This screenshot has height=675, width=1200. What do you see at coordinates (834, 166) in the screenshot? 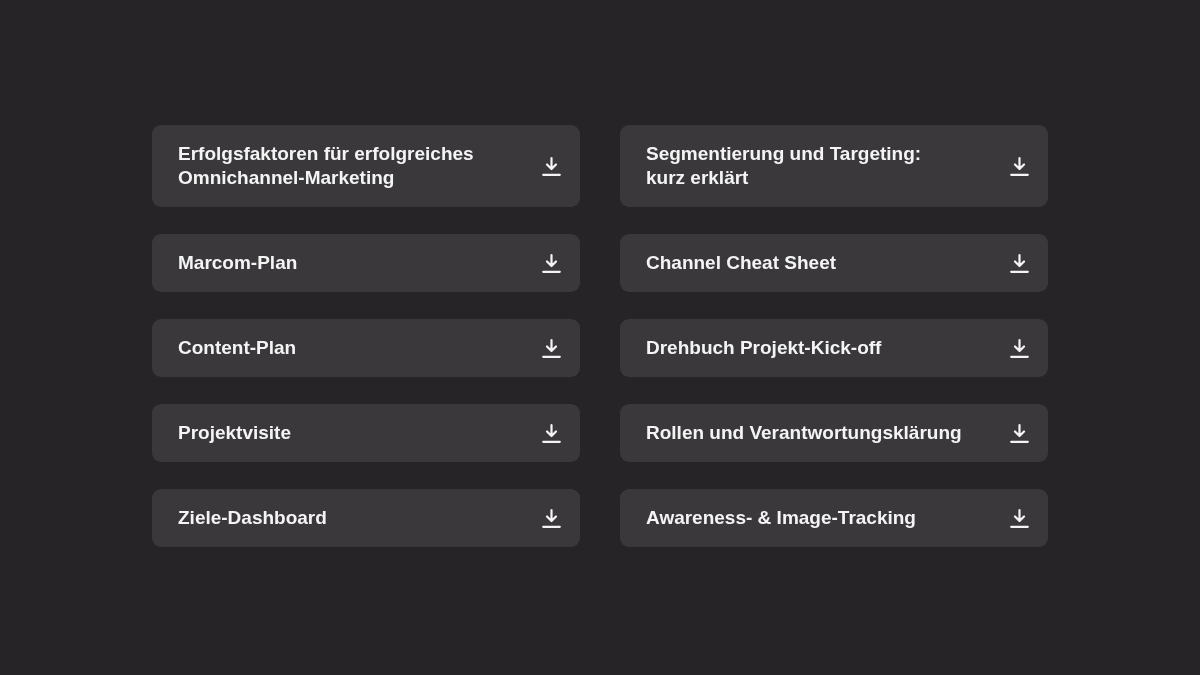
I see `download-link: Segmentierung und Targeting: kurz erklärt` at bounding box center [834, 166].